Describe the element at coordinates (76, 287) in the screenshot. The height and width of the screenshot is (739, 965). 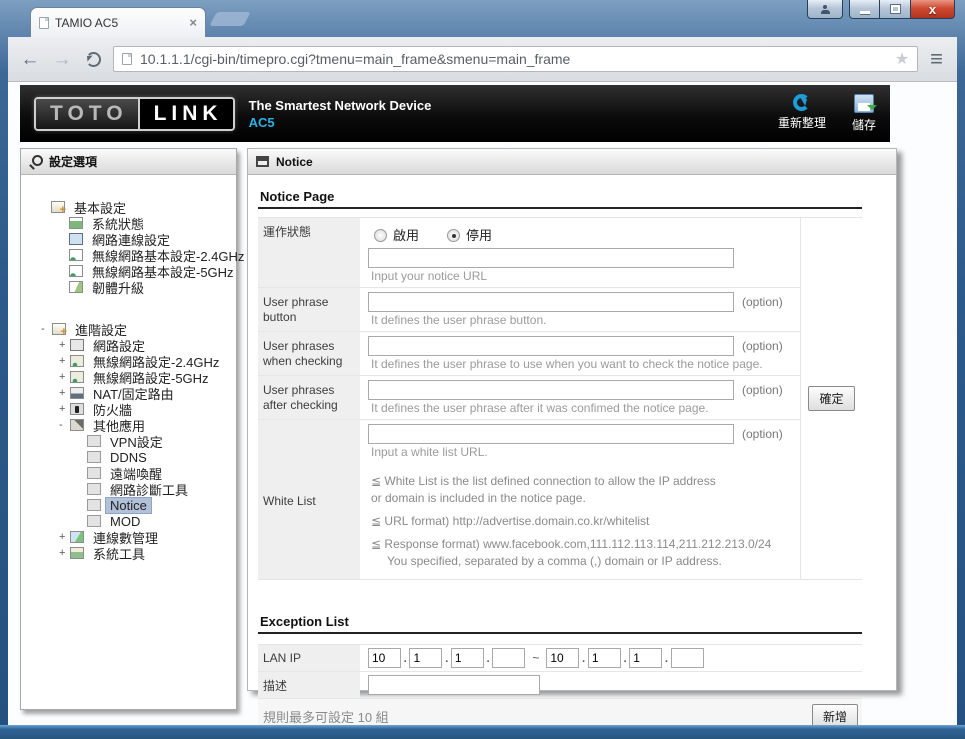
I see `upload-icon` at that location.